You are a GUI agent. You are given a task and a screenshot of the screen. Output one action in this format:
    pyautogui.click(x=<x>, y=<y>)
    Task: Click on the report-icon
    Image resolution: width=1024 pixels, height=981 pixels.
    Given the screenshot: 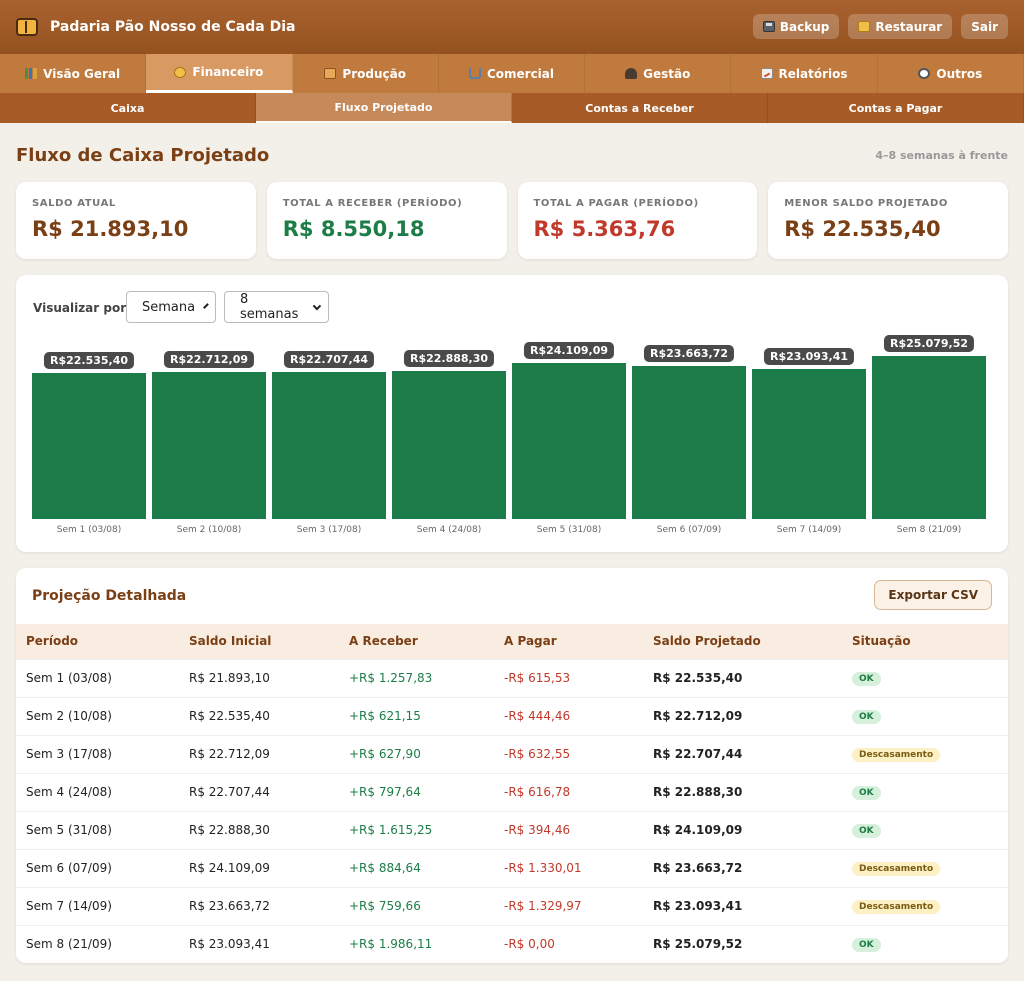 What is the action you would take?
    pyautogui.click(x=766, y=73)
    